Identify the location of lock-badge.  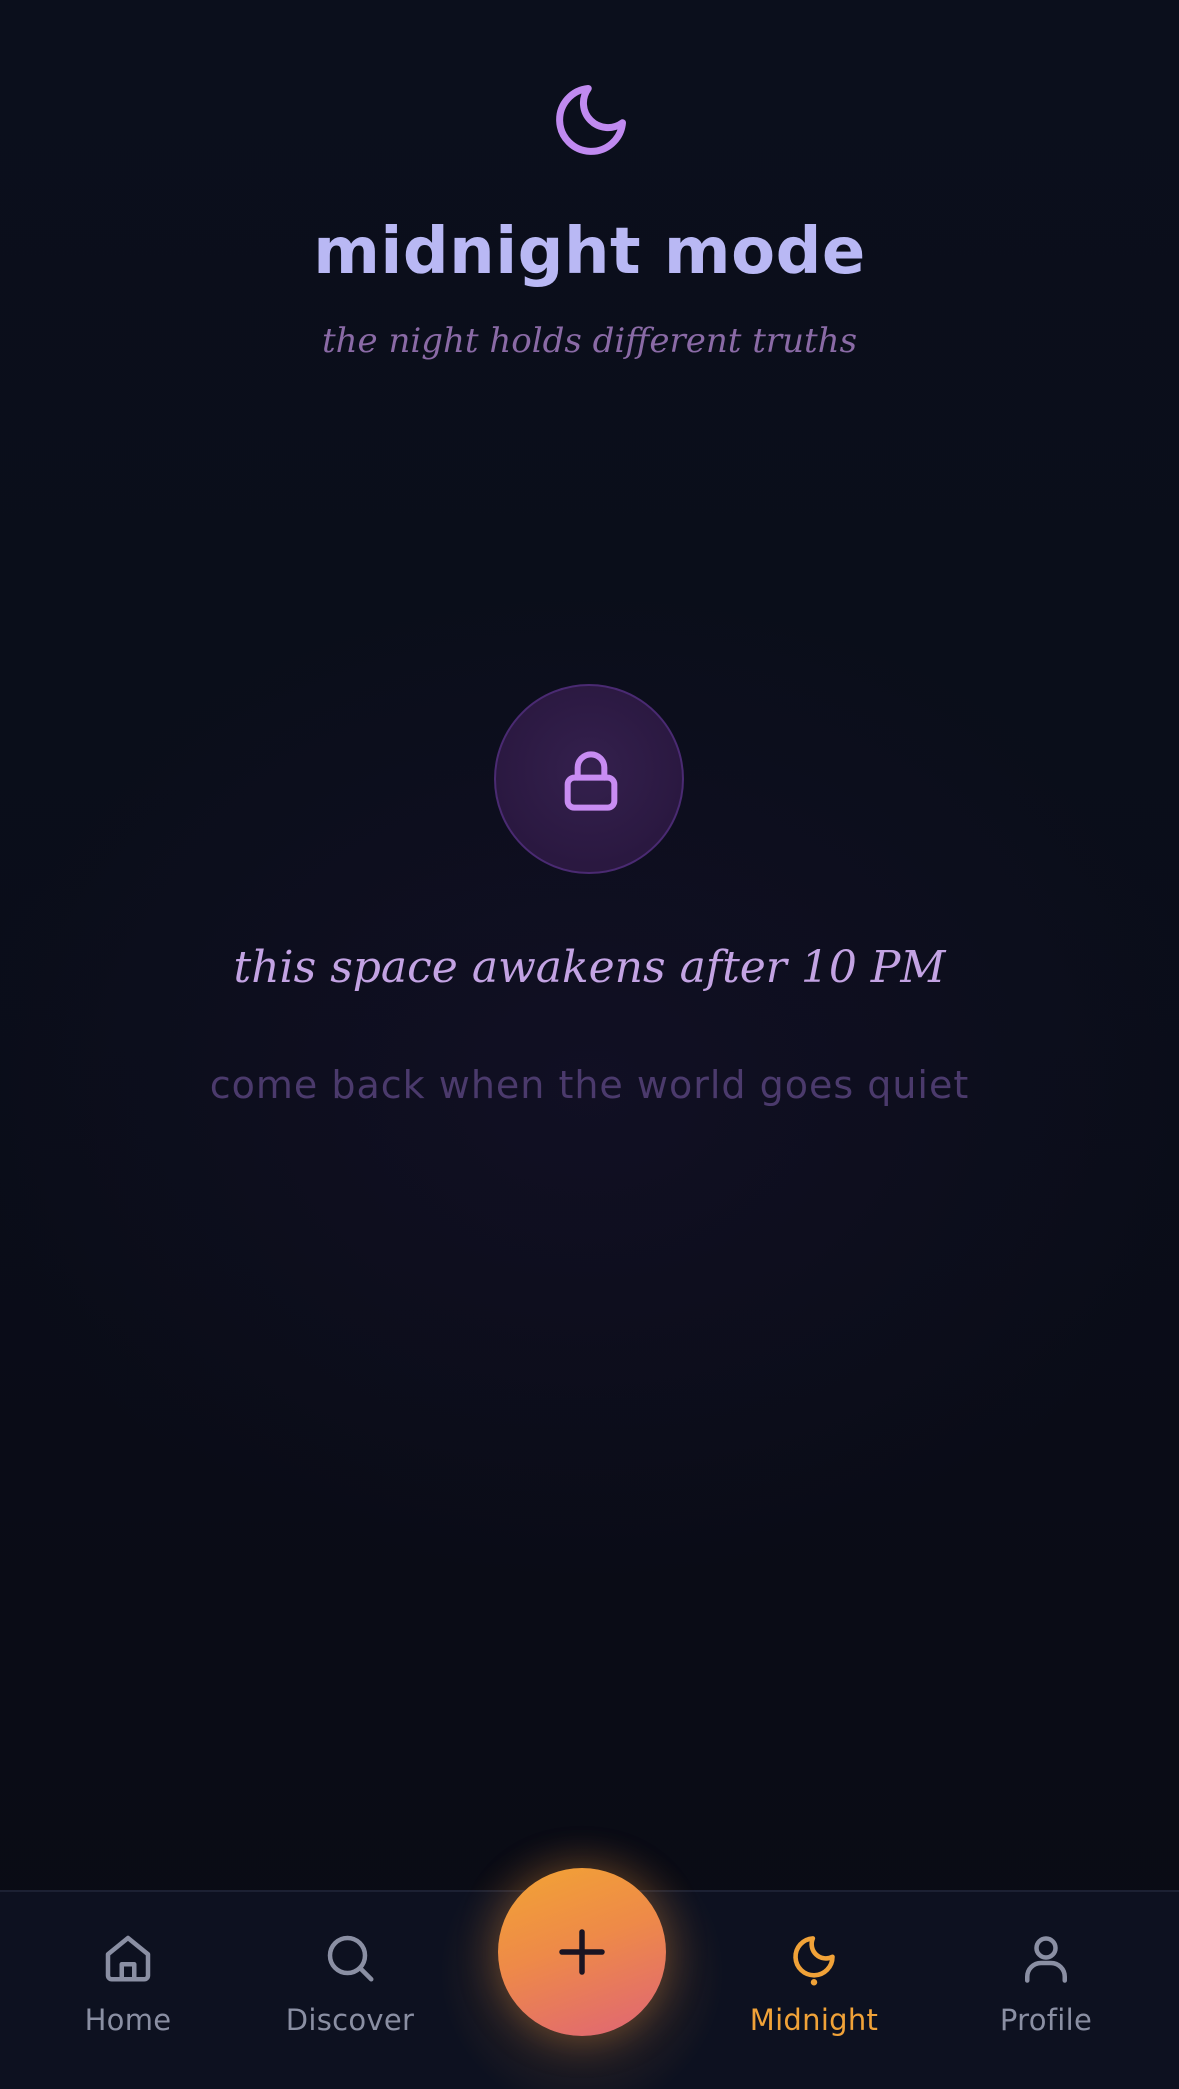
(589, 779).